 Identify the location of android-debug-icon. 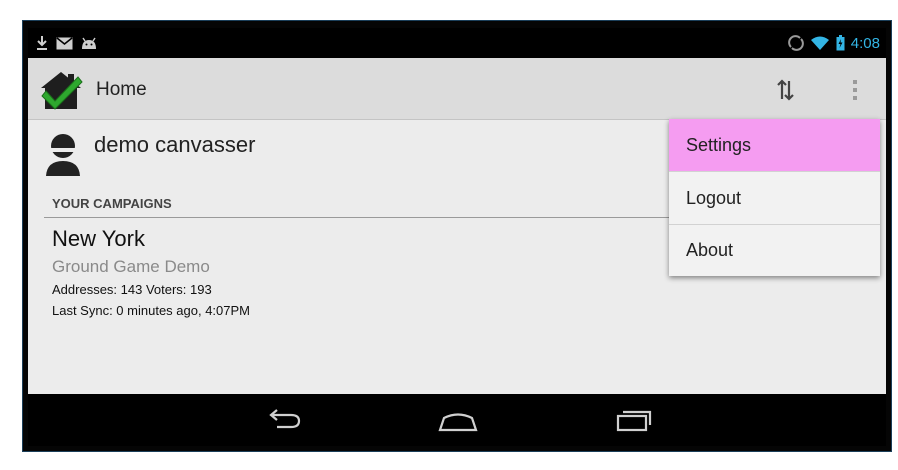
(89, 43).